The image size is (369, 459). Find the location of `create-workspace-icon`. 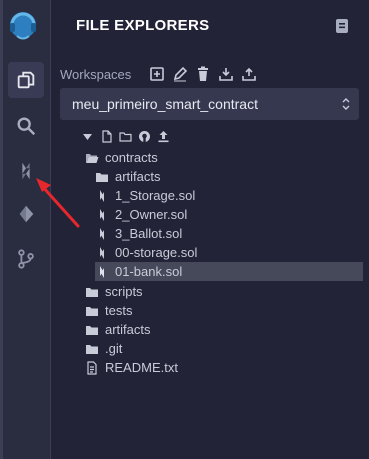

create-workspace-icon is located at coordinates (157, 74).